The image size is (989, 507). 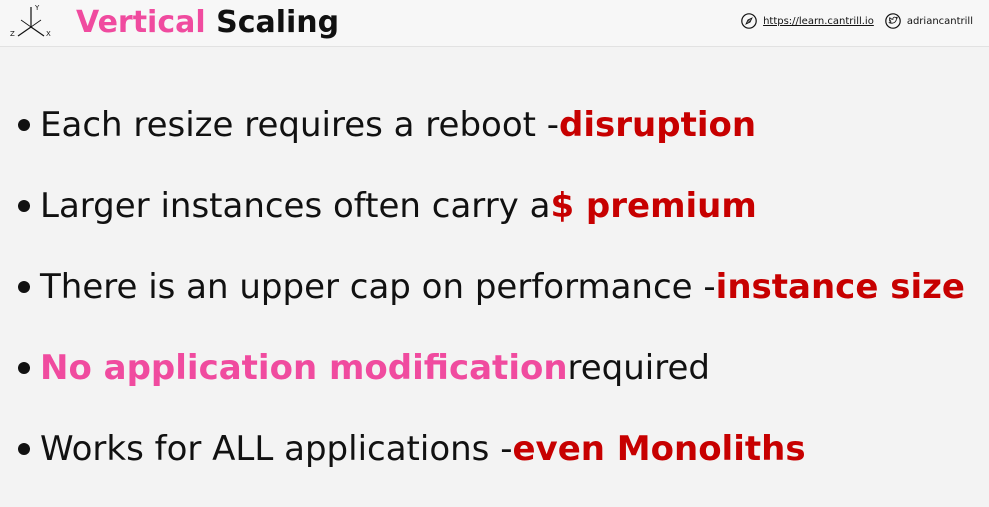 I want to click on bullet-lead: Each resize requires a reboot -, so click(x=300, y=125).